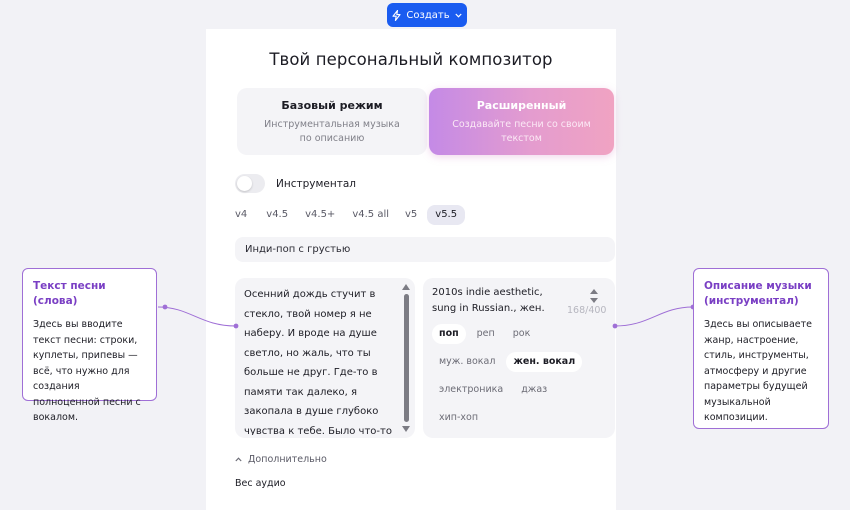 Image resolution: width=850 pixels, height=510 pixels. I want to click on mode-basic-subtitle: Инструментальная музыка по описанию, so click(332, 131).